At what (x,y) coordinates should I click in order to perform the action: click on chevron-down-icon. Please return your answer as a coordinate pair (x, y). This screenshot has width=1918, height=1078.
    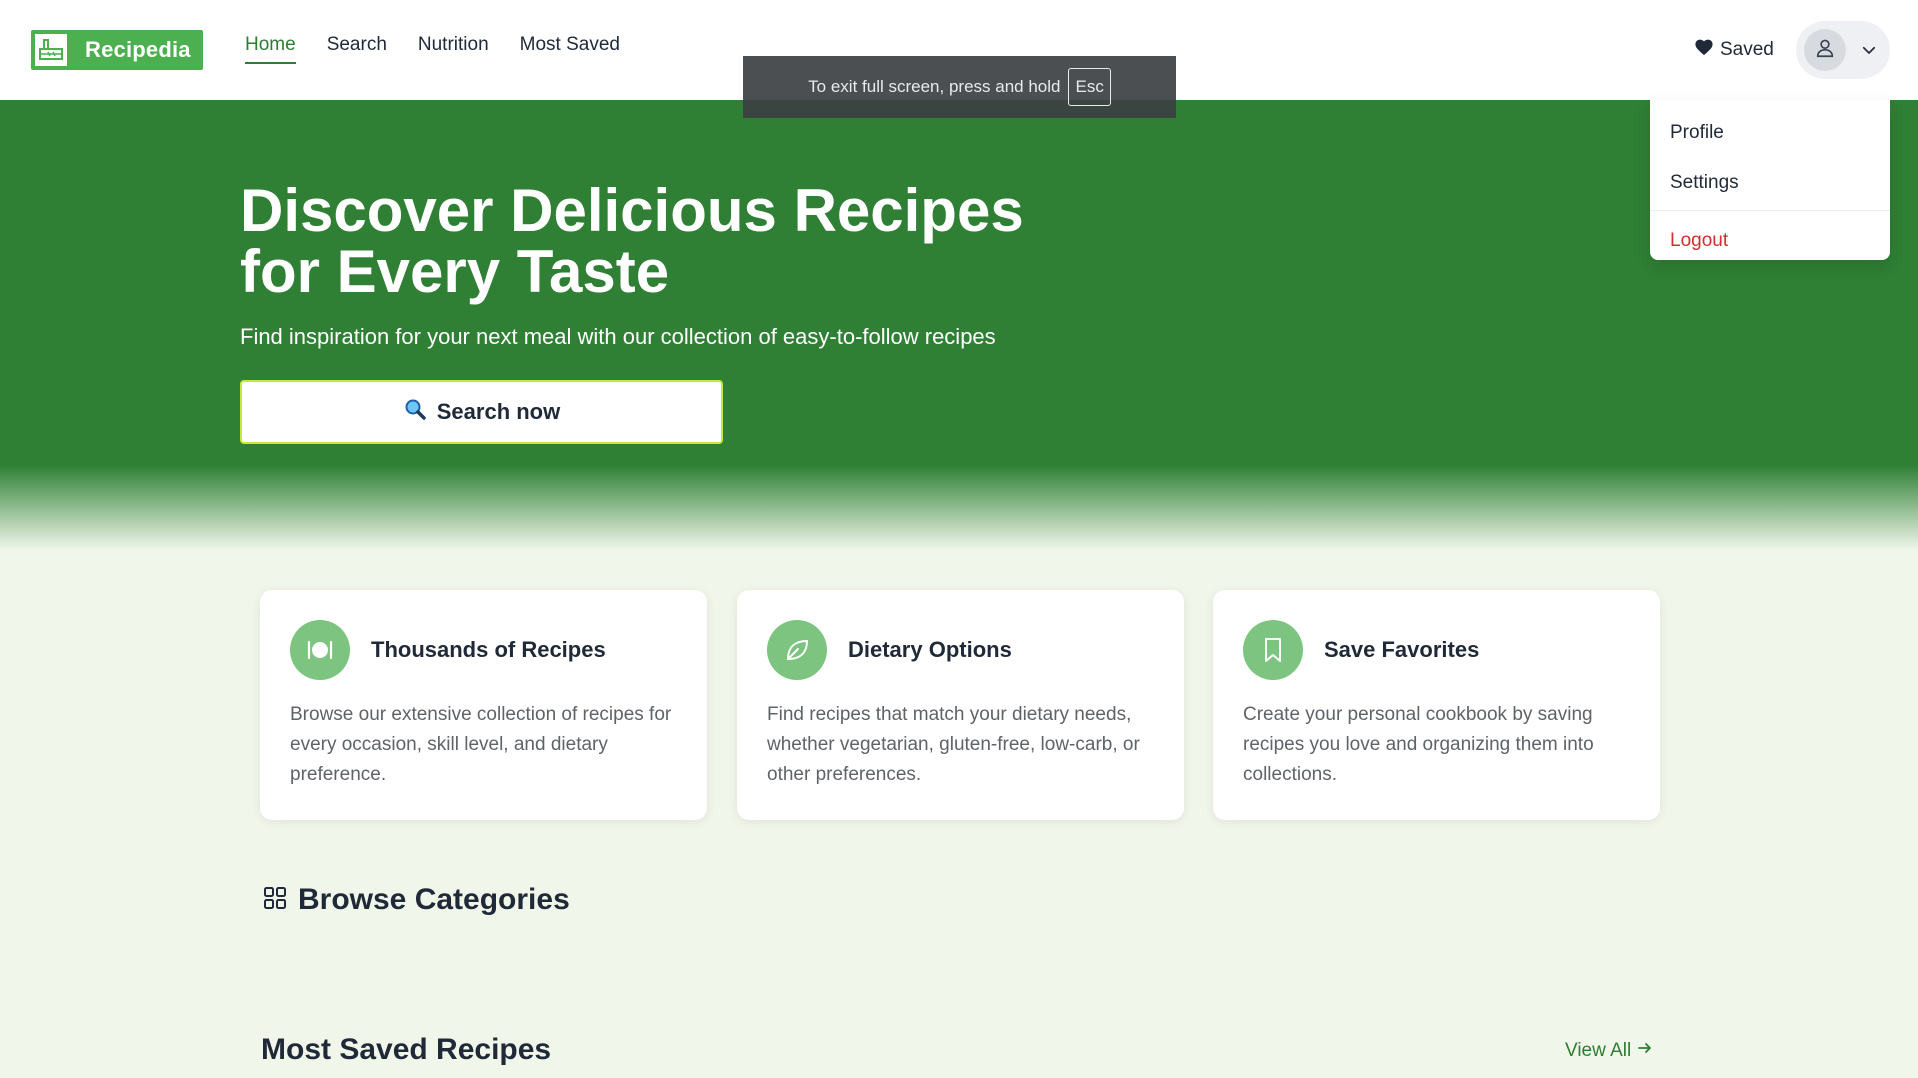
    Looking at the image, I should click on (1869, 50).